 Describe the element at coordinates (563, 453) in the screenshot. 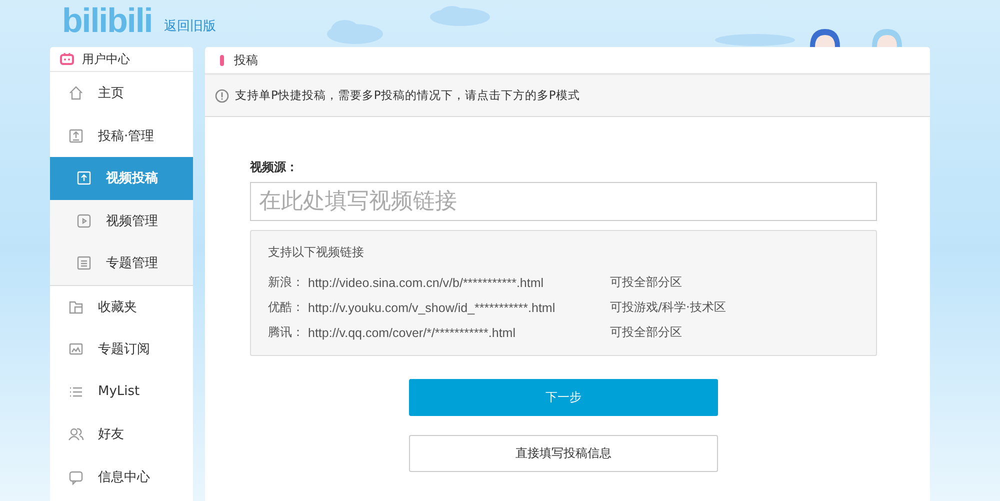

I see `fill-info-button: 直接填写投稿信息` at that location.